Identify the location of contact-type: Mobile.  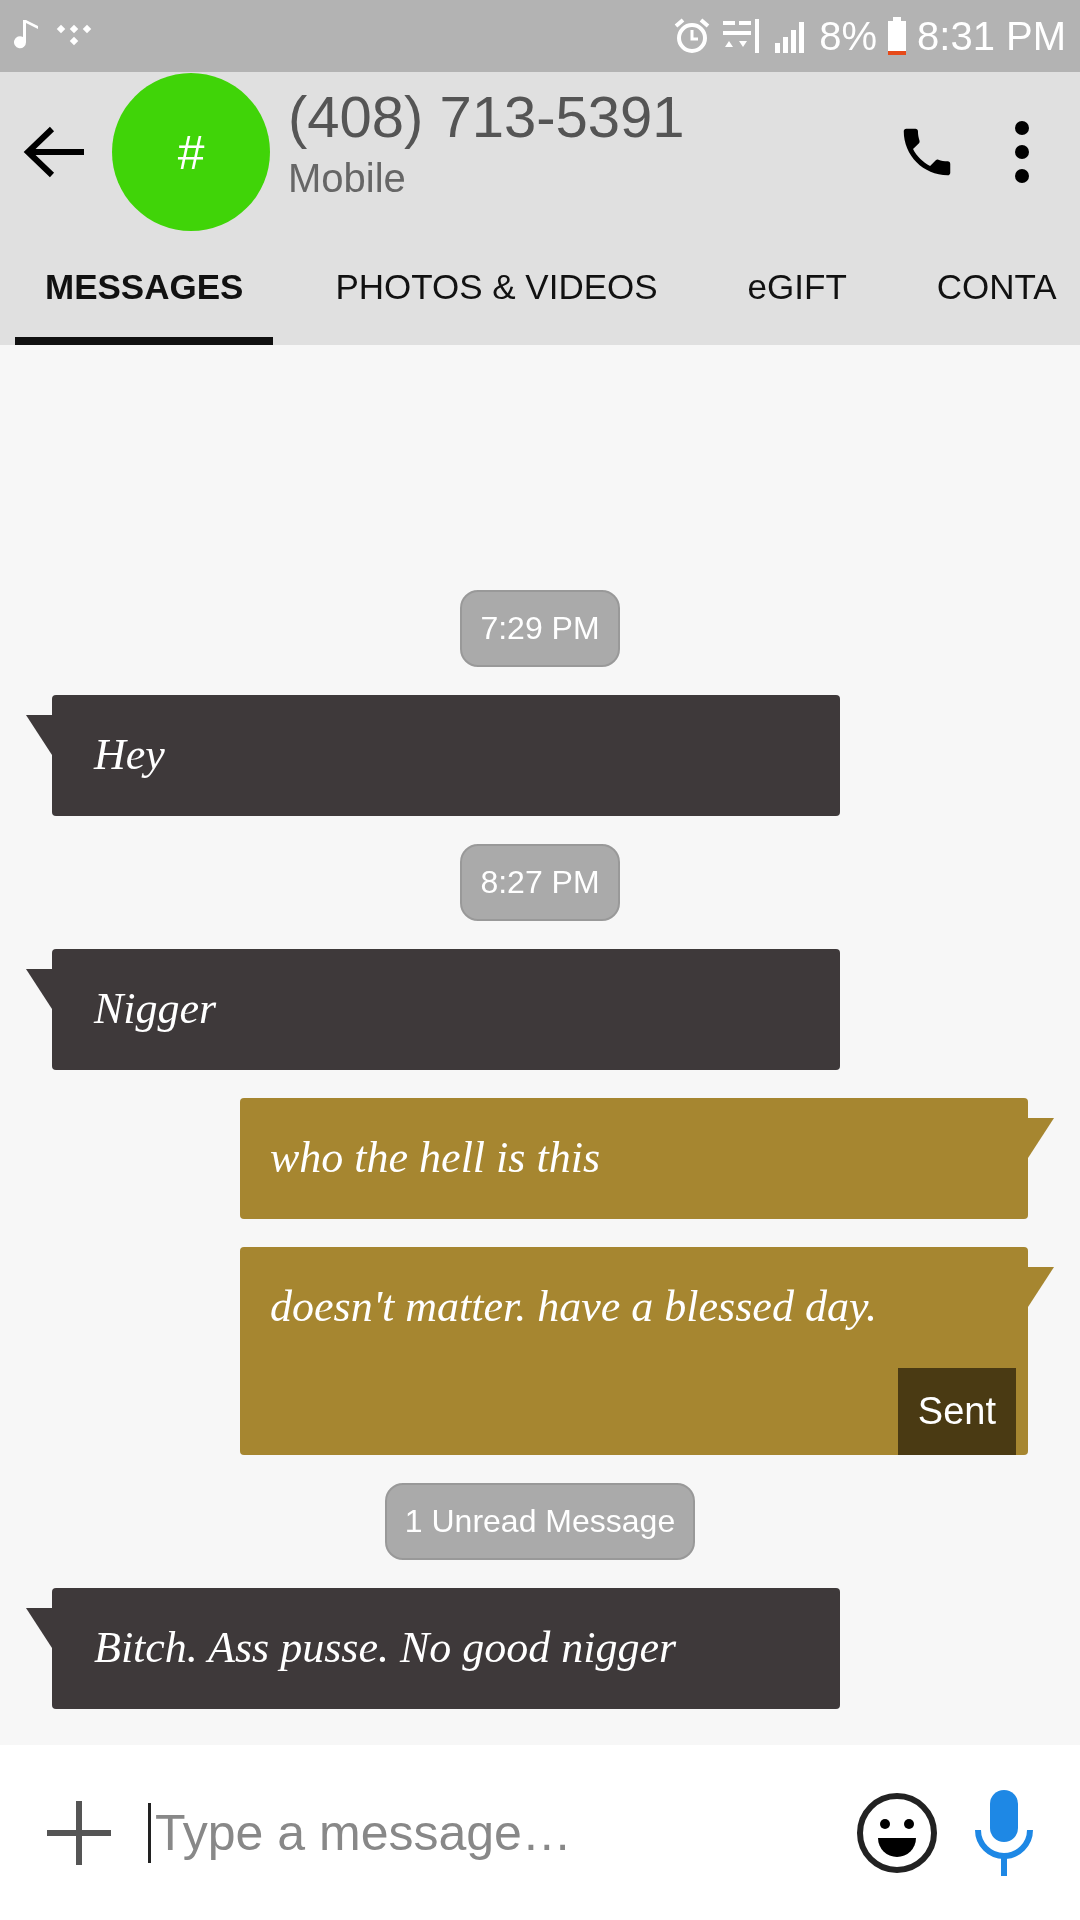
(347, 178).